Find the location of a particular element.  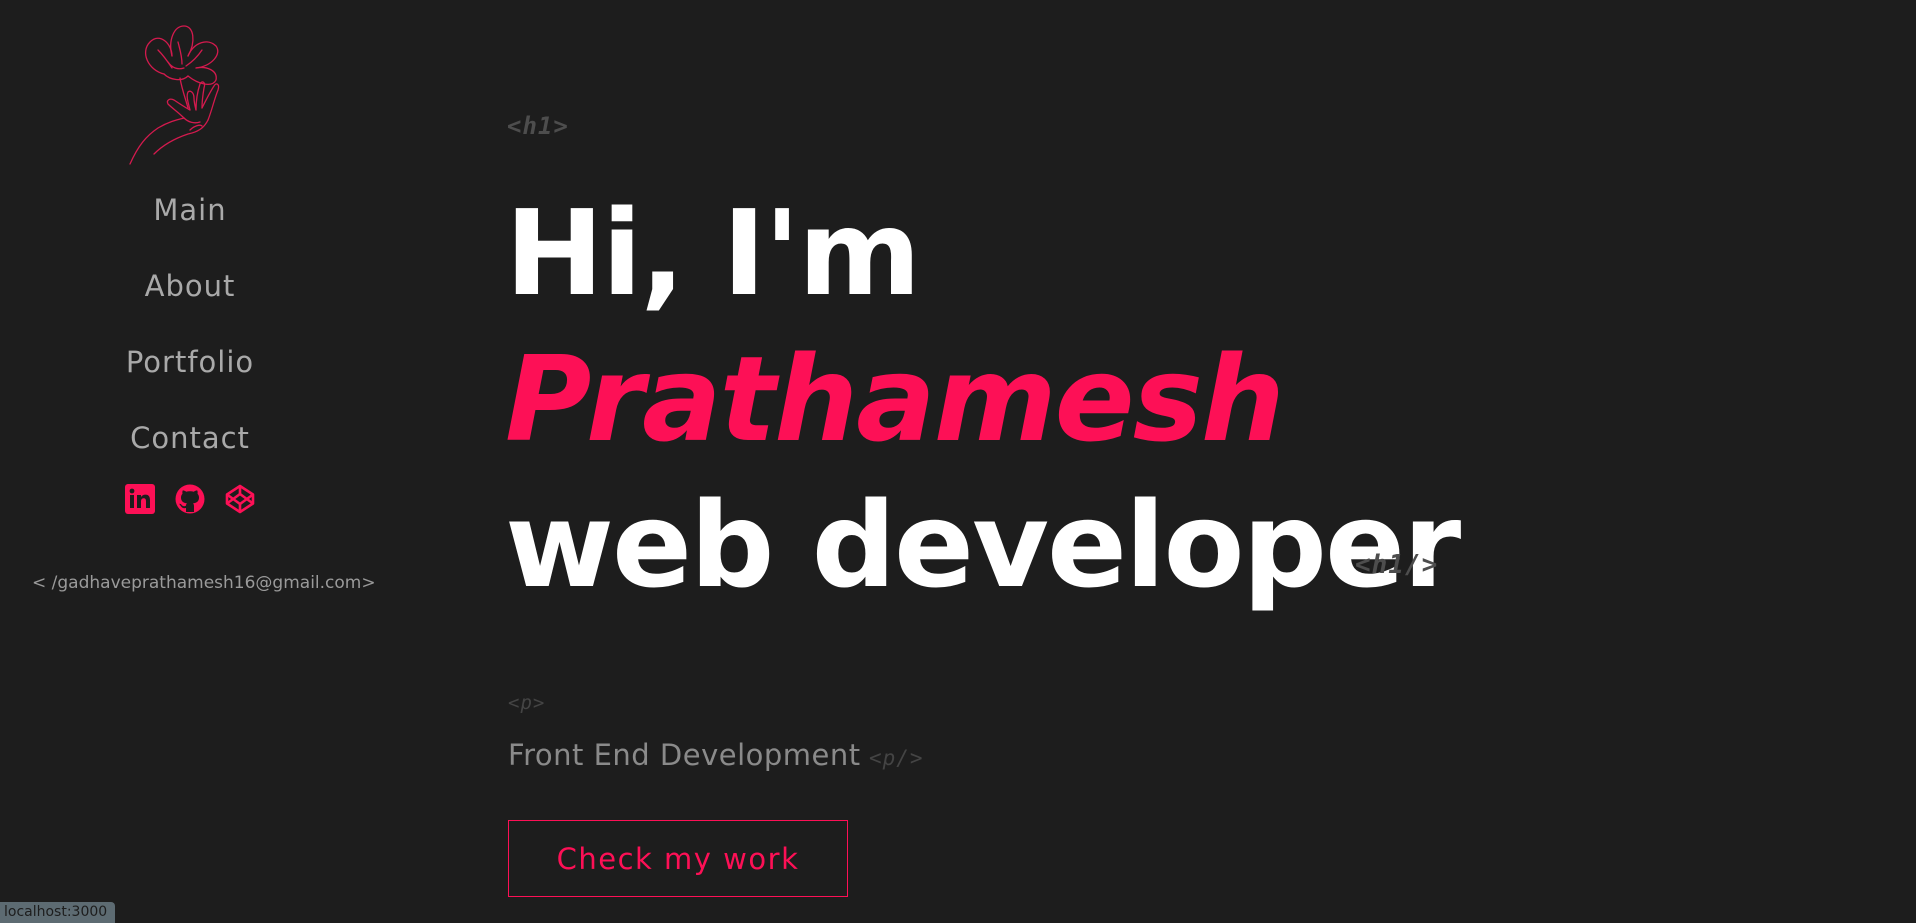

p-close-tag-decoration: <p/> is located at coordinates (896, 758).